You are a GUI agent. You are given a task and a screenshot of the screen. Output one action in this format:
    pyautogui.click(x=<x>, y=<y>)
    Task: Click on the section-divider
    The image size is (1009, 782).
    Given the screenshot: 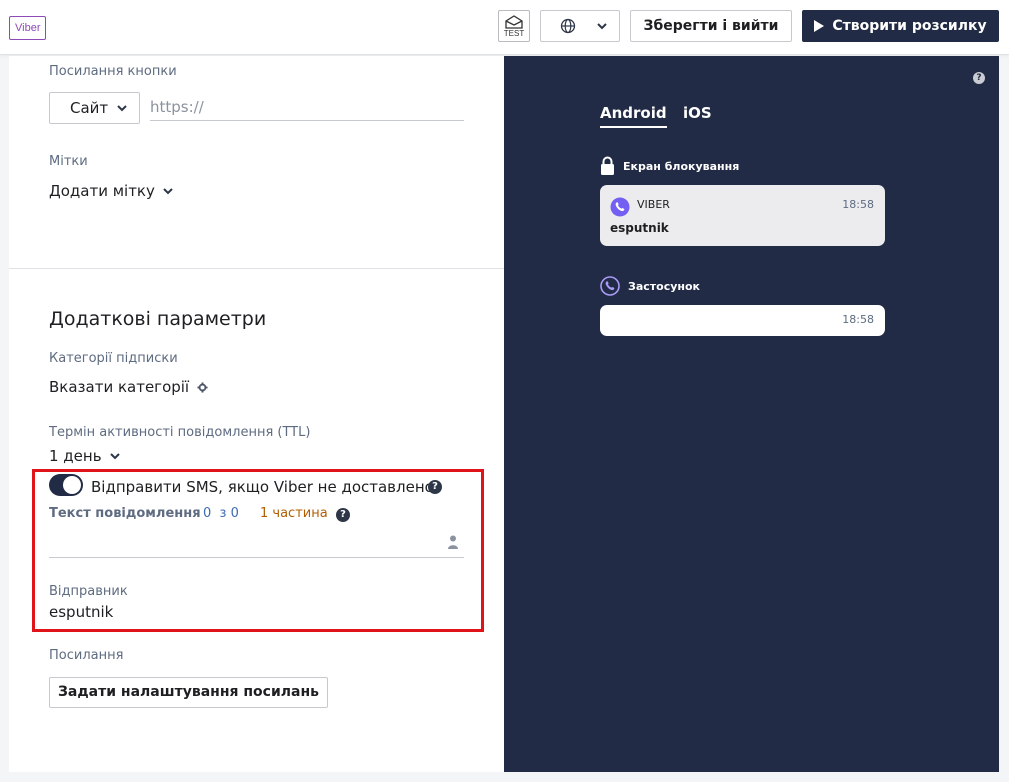 What is the action you would take?
    pyautogui.click(x=256, y=268)
    